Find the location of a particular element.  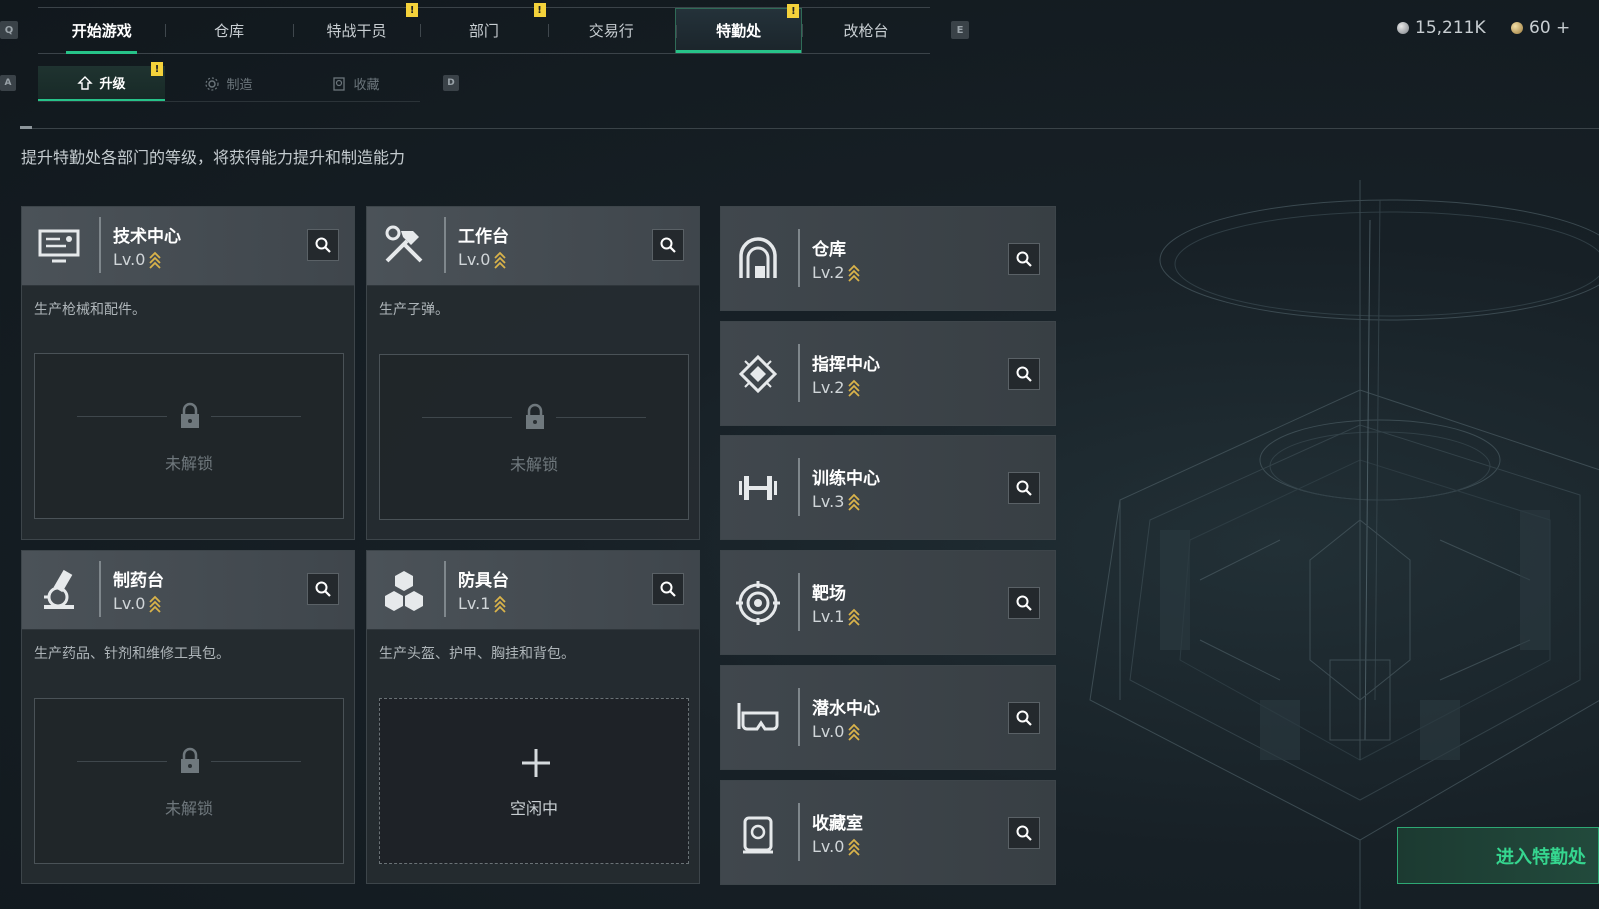

card-title: 技术中心 is located at coordinates (147, 237).